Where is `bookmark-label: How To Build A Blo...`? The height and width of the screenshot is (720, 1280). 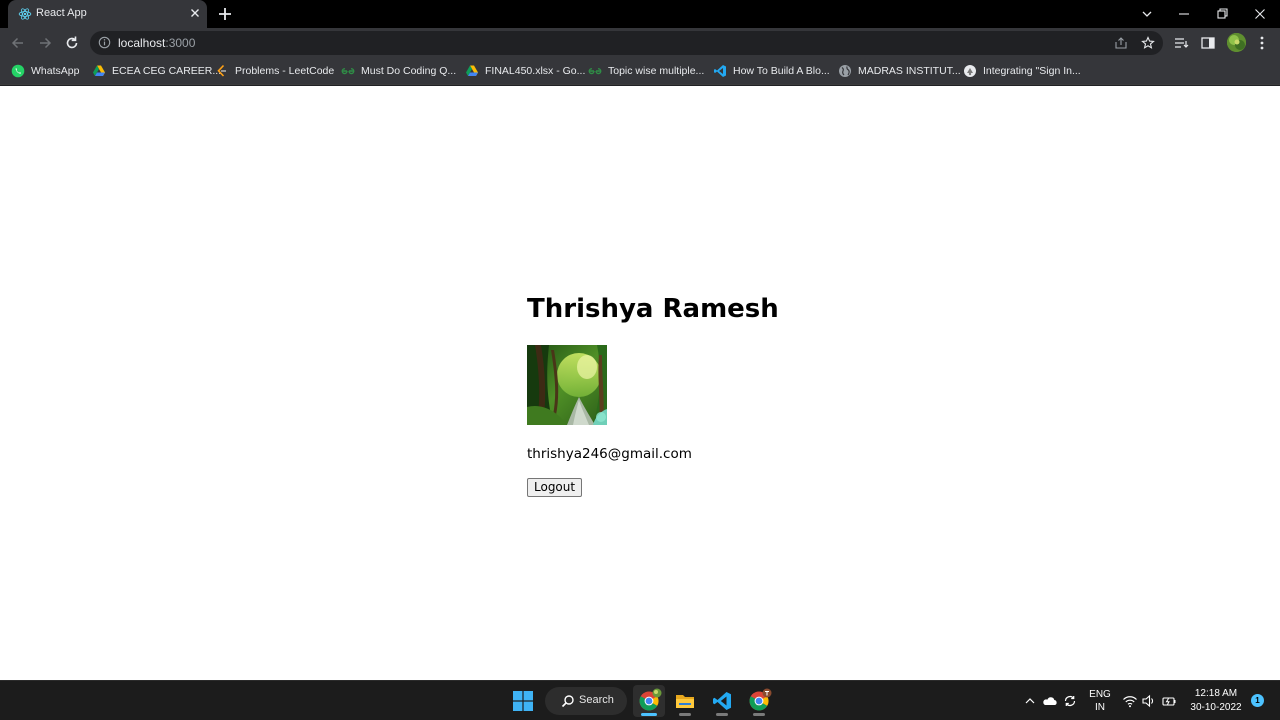 bookmark-label: How To Build A Blo... is located at coordinates (781, 71).